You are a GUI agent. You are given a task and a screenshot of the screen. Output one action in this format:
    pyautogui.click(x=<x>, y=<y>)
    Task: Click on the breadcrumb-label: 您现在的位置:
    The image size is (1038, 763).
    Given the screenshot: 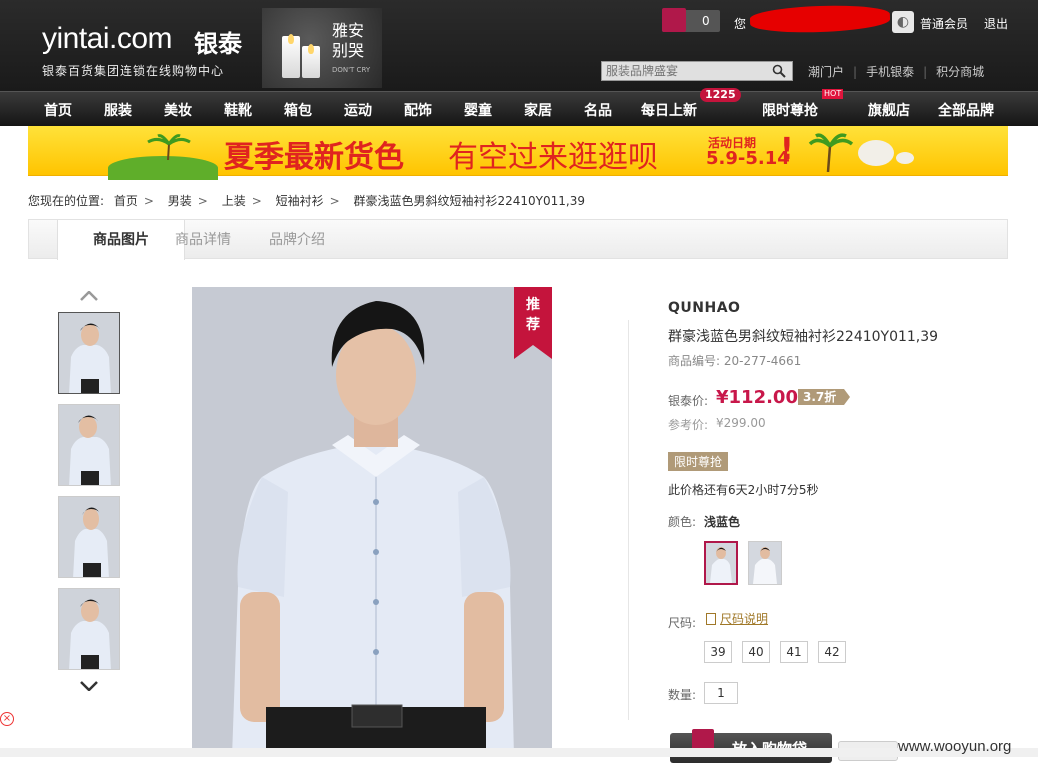 What is the action you would take?
    pyautogui.click(x=66, y=201)
    